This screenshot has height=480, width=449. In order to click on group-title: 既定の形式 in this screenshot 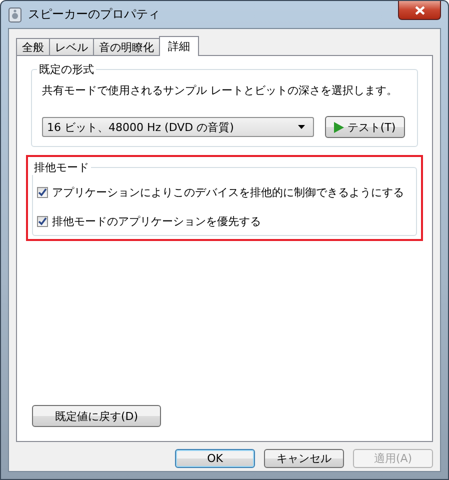, I will do `click(66, 69)`.